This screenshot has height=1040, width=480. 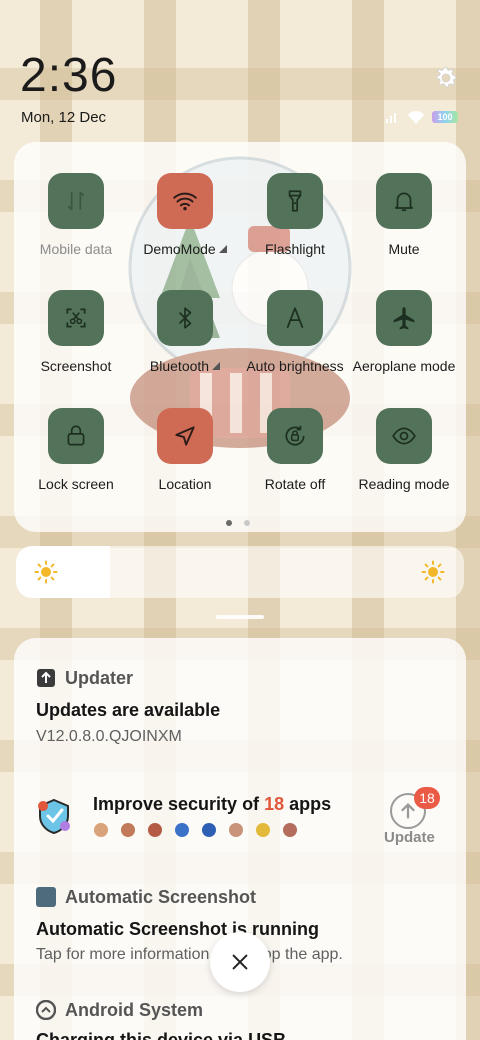 I want to click on update-label: Update, so click(x=409, y=837).